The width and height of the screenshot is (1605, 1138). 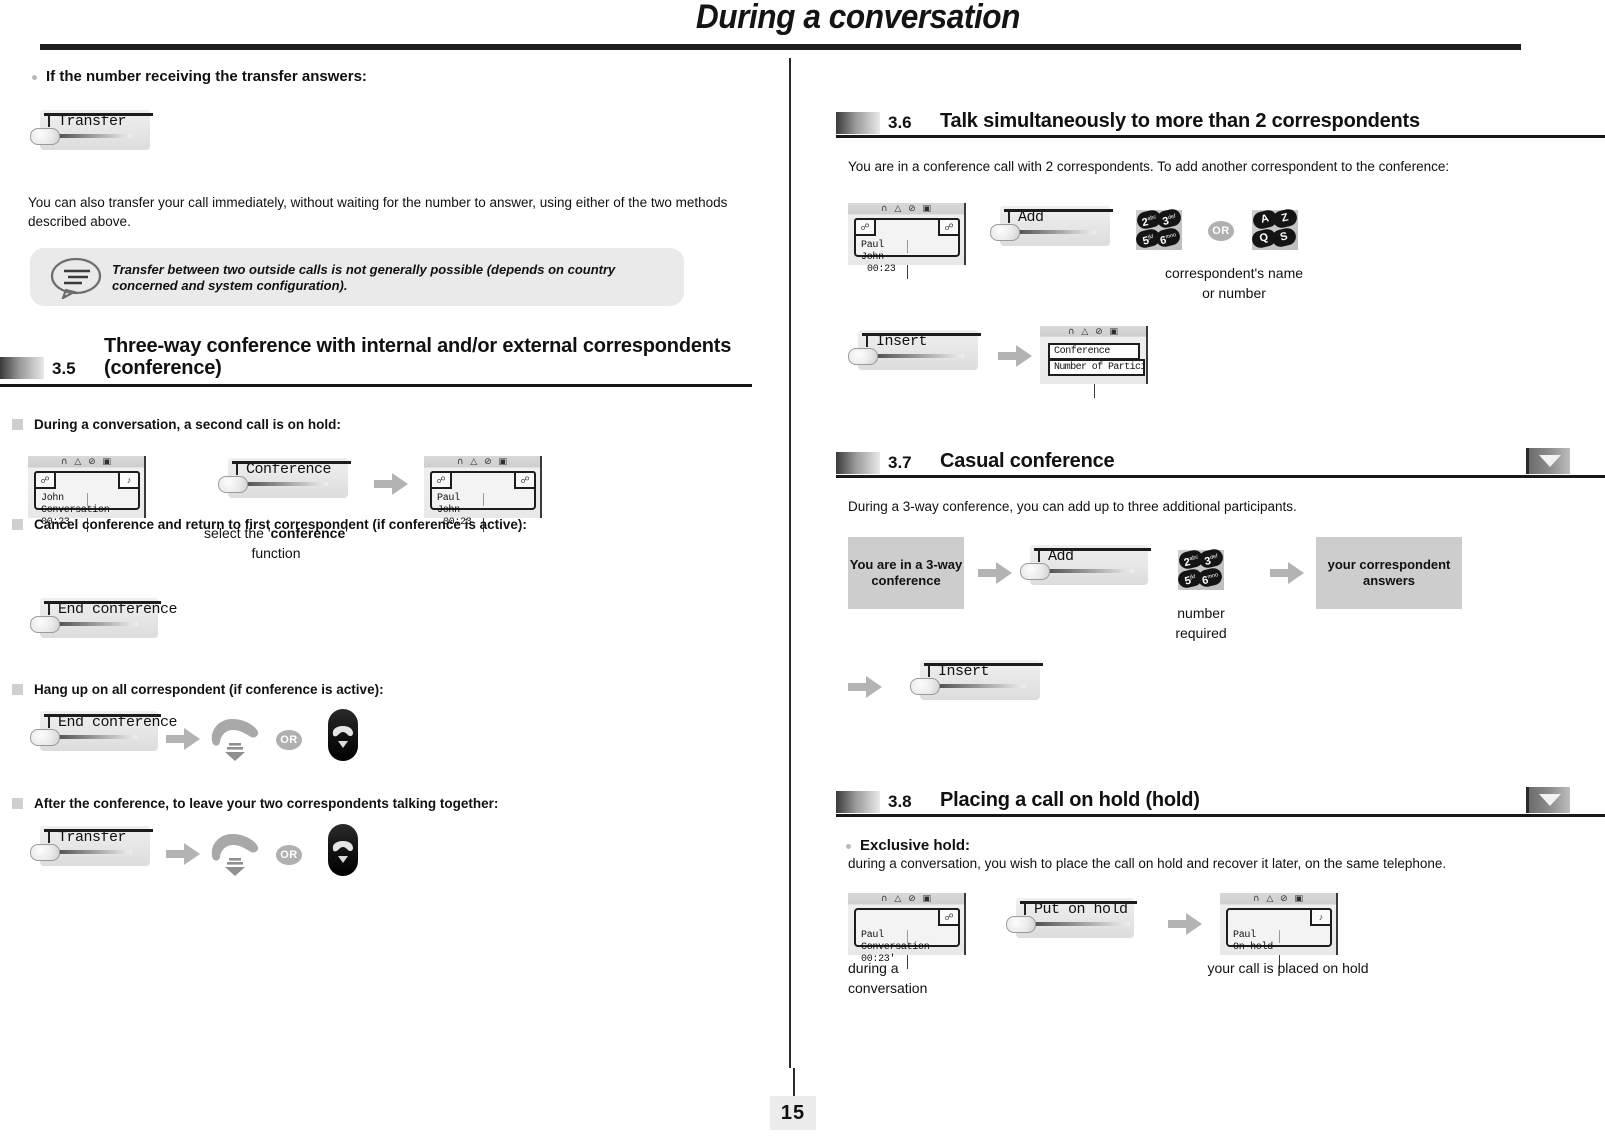 I want to click on display-screen: ☍ ☍ Paul John 00:23, so click(x=483, y=499).